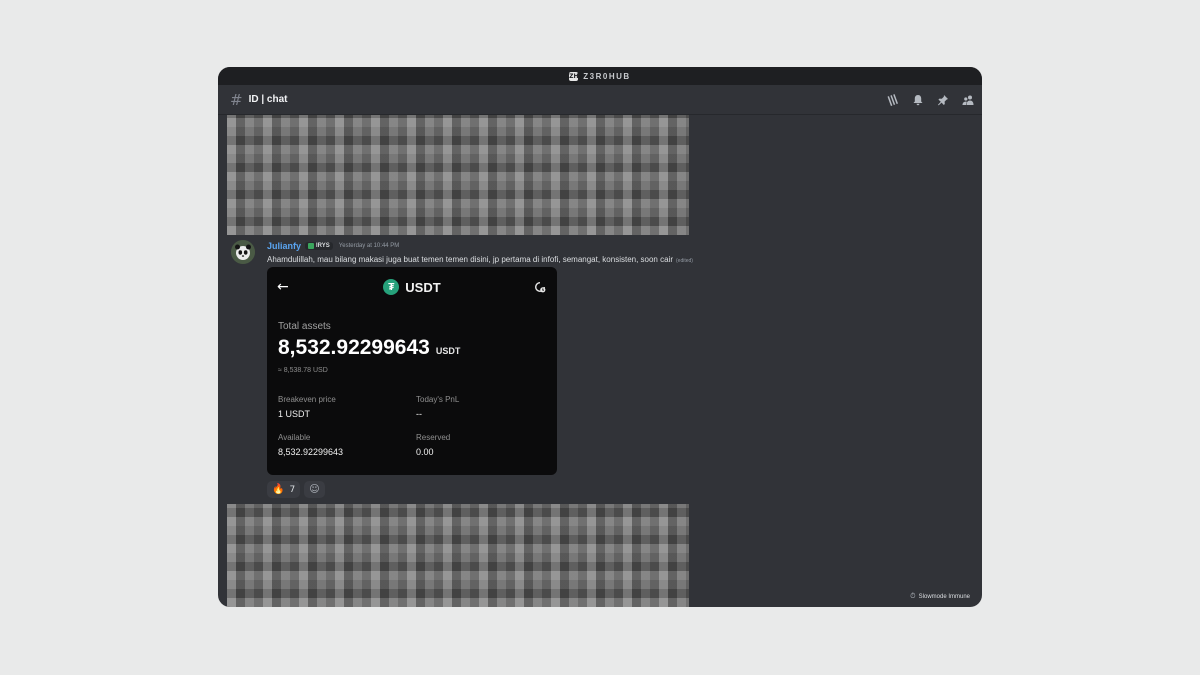 The image size is (1200, 675). What do you see at coordinates (354, 347) in the screenshot?
I see `total-assets-value: 8,532.92299643` at bounding box center [354, 347].